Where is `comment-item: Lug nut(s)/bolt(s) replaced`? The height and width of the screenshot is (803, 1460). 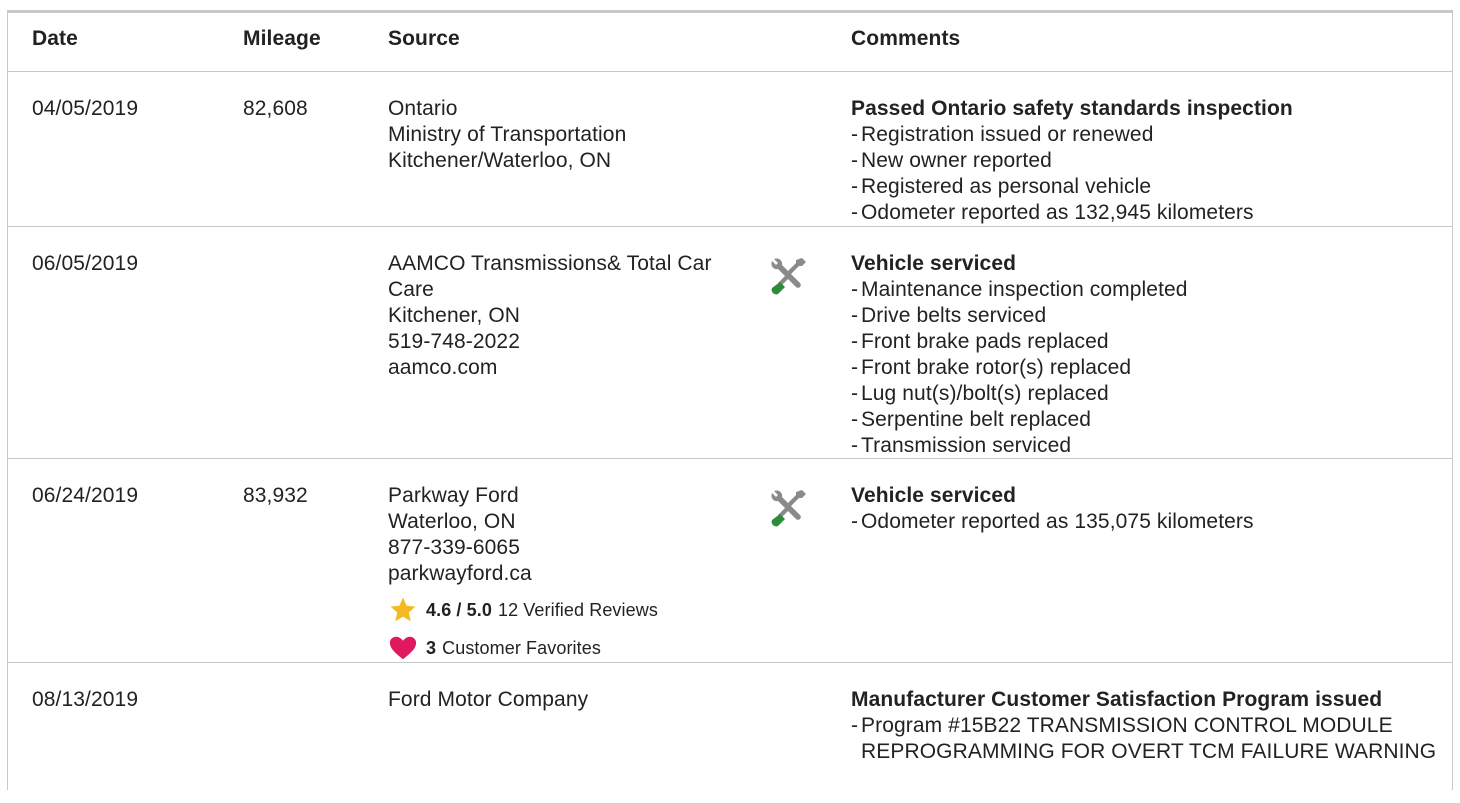 comment-item: Lug nut(s)/bolt(s) replaced is located at coordinates (1151, 394).